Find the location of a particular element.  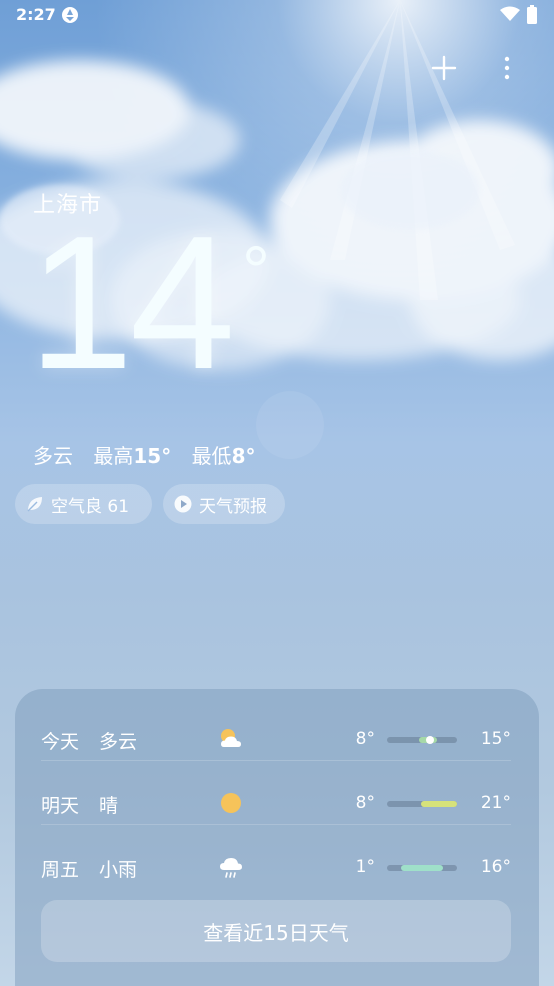

high-temp: 最高15° is located at coordinates (132, 456).